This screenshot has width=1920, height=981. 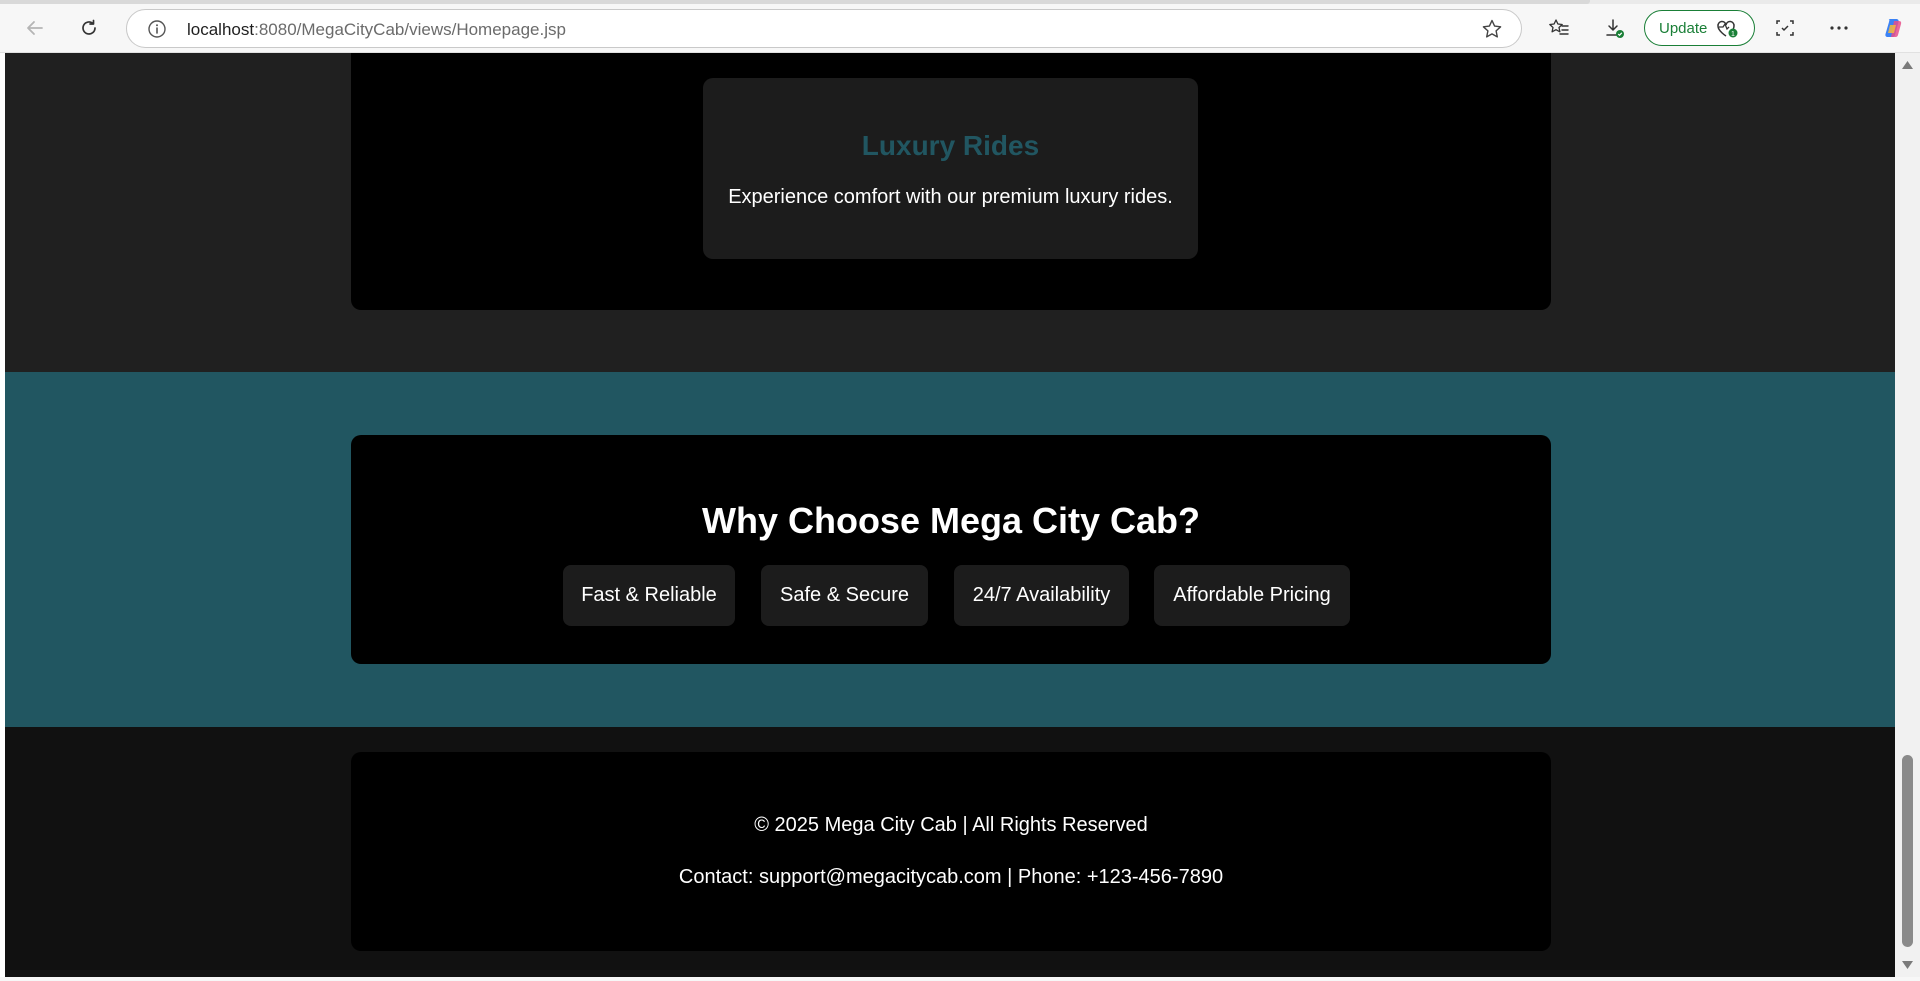 I want to click on screenshot-icon, so click(x=1785, y=28).